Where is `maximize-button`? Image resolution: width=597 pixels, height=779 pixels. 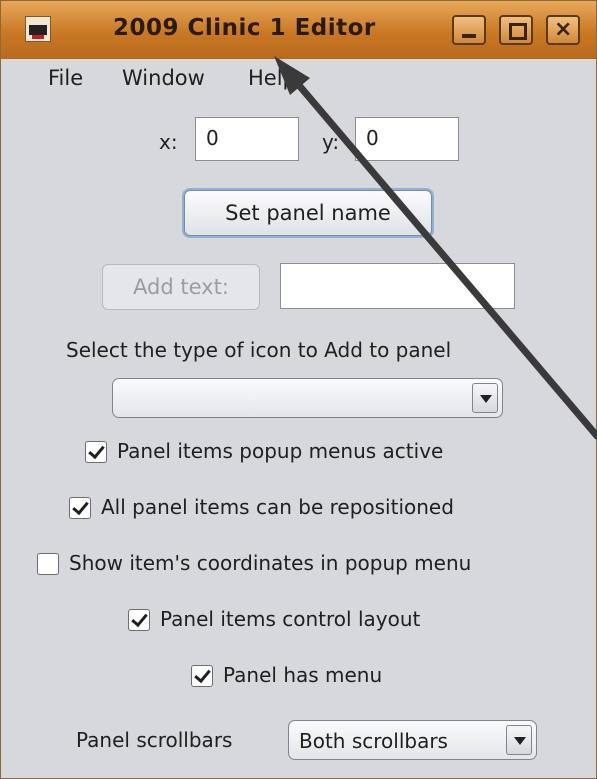 maximize-button is located at coordinates (516, 30).